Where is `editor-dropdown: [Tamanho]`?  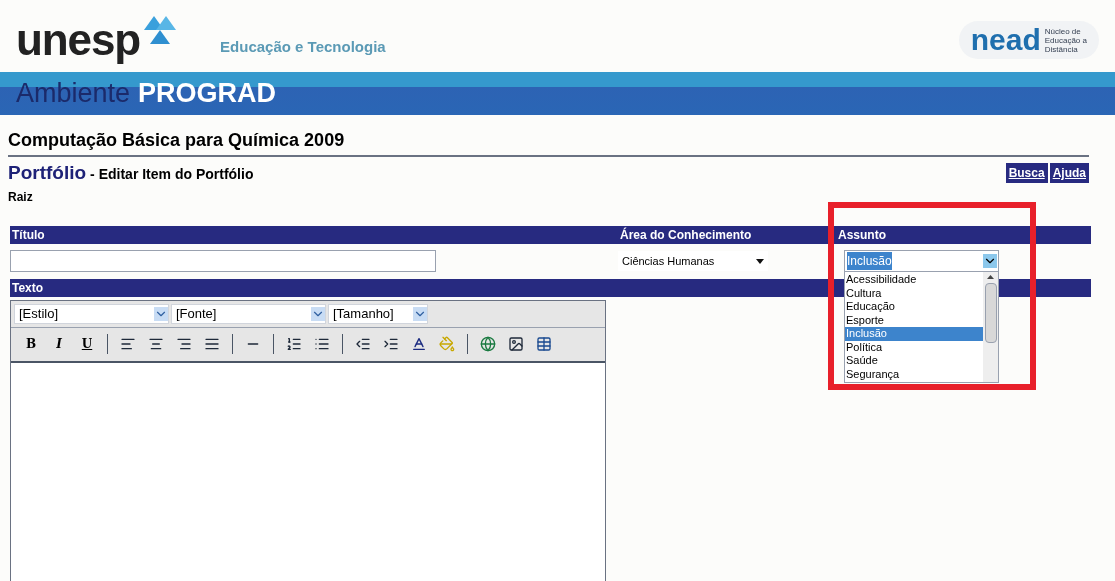
editor-dropdown: [Tamanho] is located at coordinates (378, 313).